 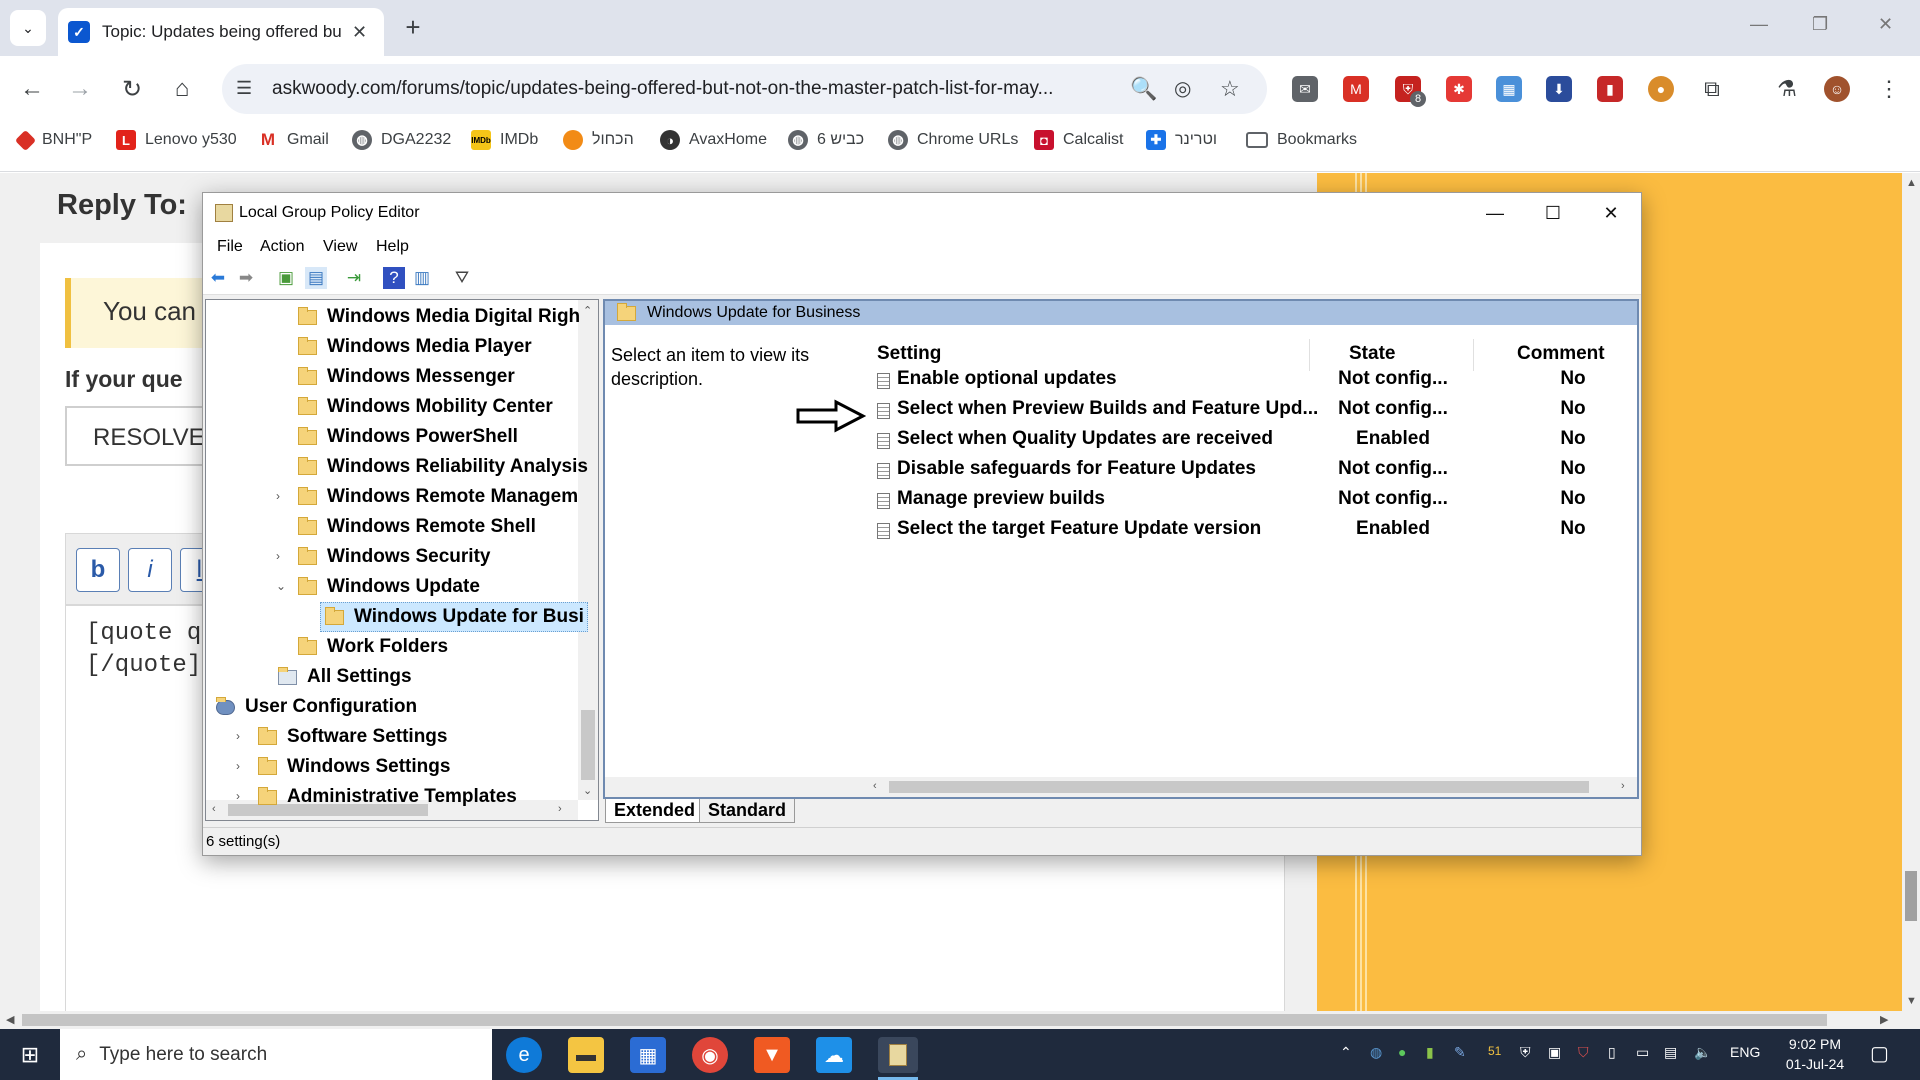 I want to click on tree-item: Windows Mobility Center, so click(x=425, y=407).